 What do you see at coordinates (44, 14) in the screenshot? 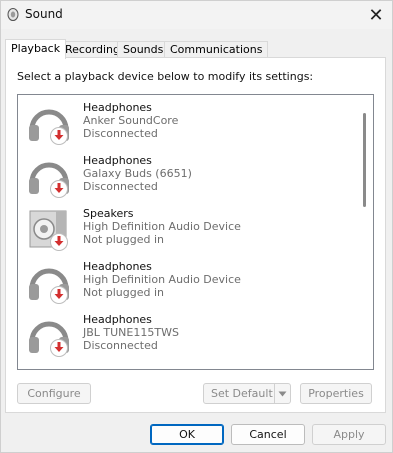
I see `window-title: Sound` at bounding box center [44, 14].